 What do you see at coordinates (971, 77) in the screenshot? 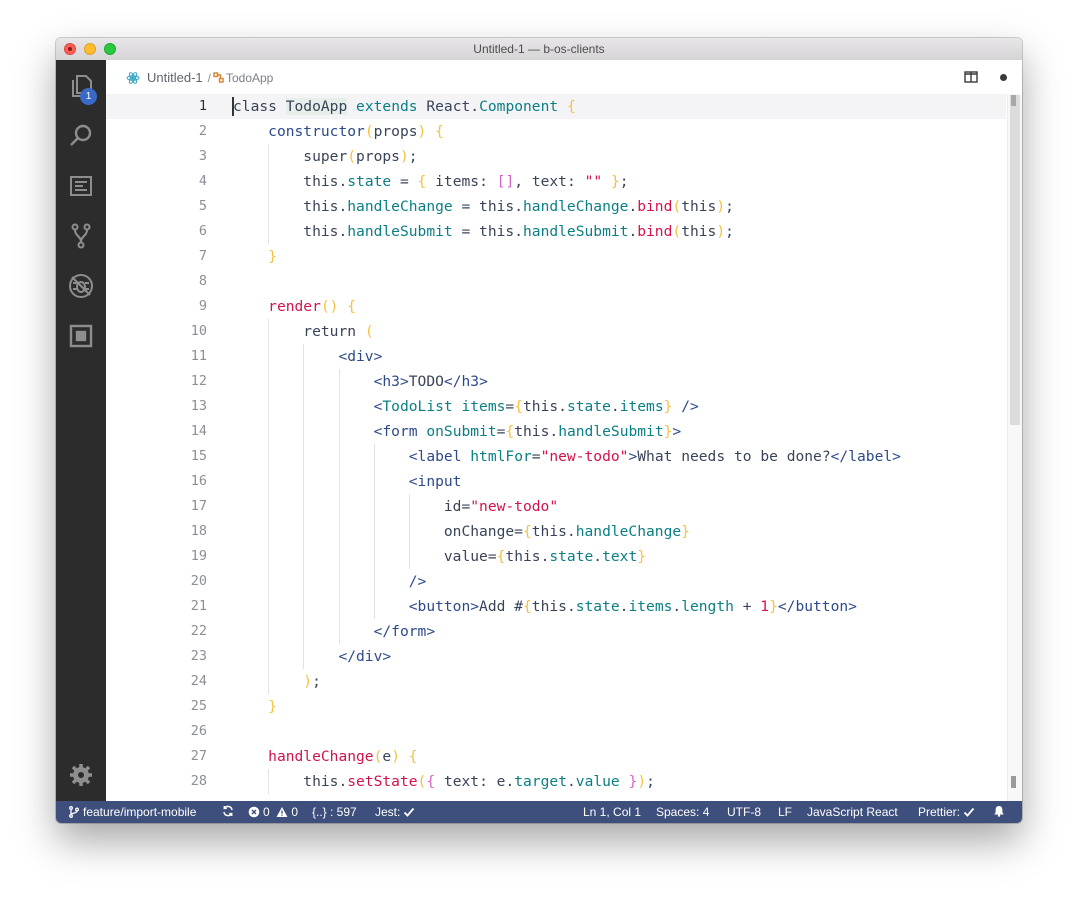
I see `split-editor-icon` at bounding box center [971, 77].